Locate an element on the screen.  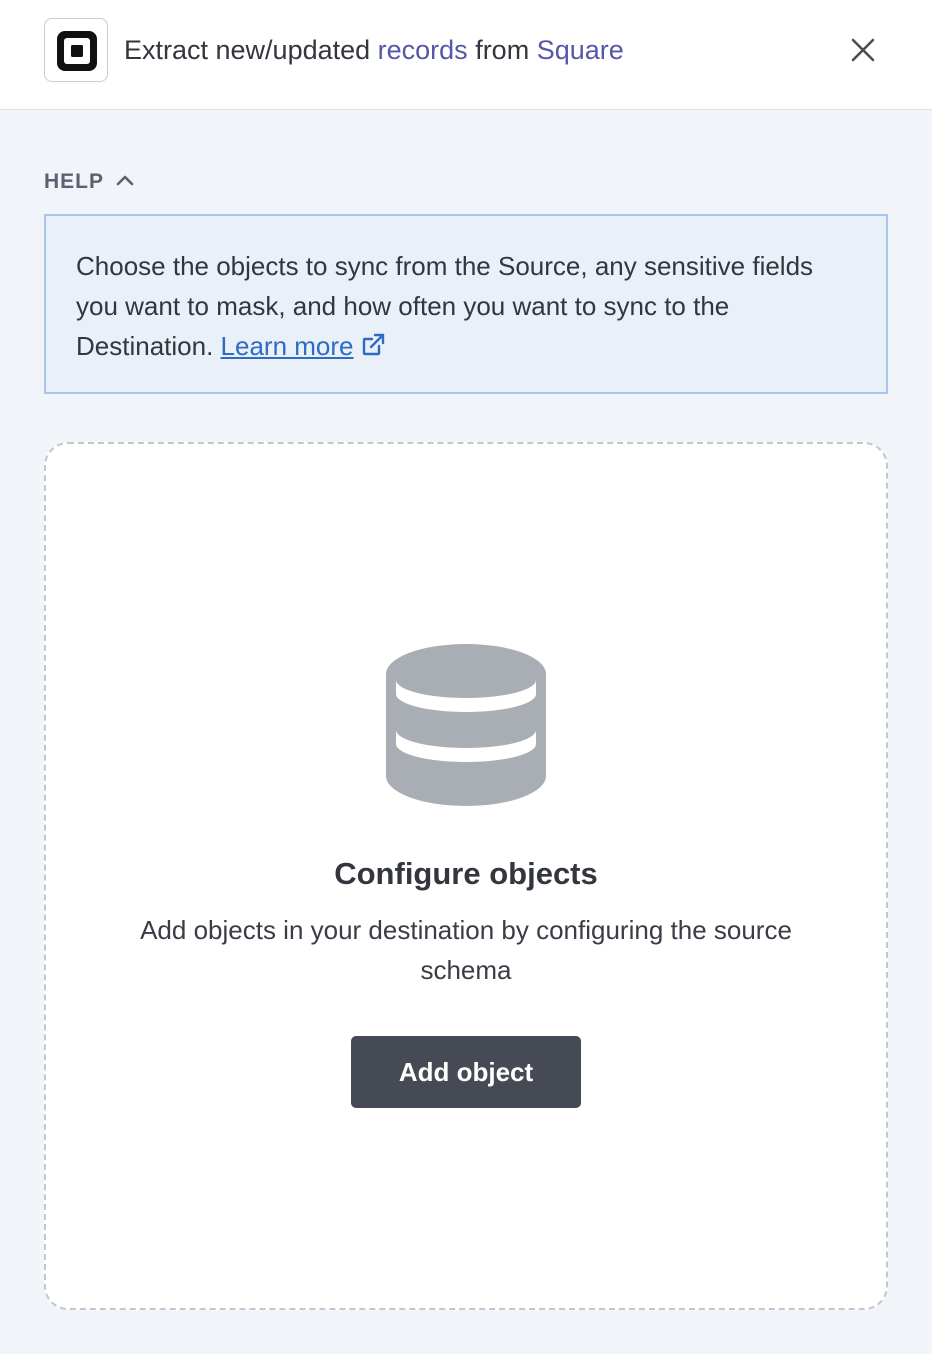
title-source: Square is located at coordinates (580, 50).